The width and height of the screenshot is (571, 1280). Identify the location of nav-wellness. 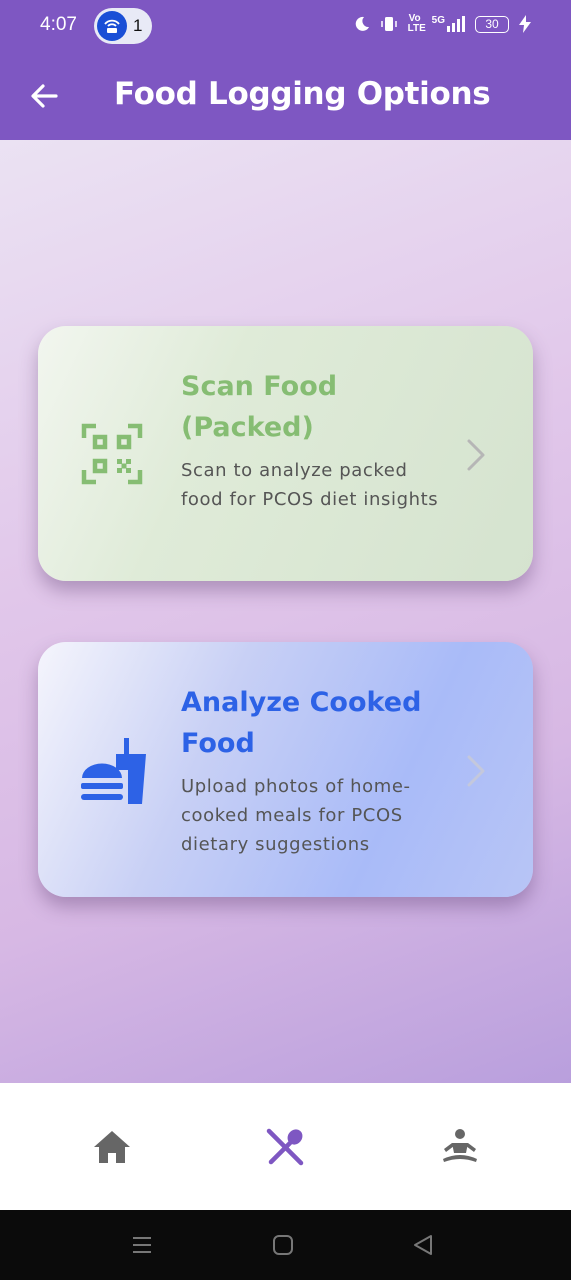
(460, 1147).